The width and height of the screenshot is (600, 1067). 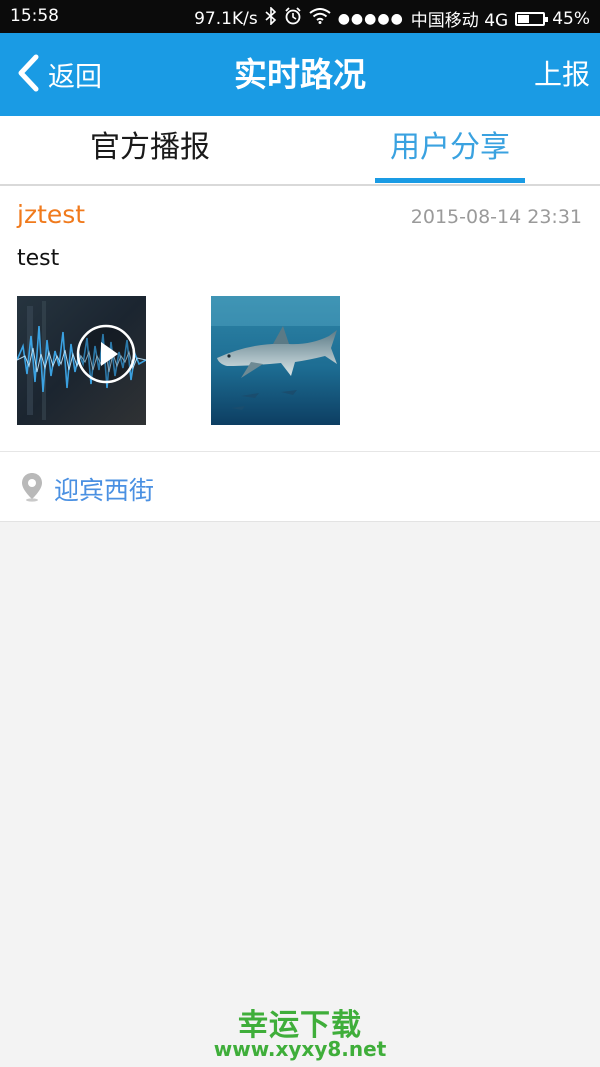 I want to click on tab-user-share: 用户分享, so click(x=450, y=150).